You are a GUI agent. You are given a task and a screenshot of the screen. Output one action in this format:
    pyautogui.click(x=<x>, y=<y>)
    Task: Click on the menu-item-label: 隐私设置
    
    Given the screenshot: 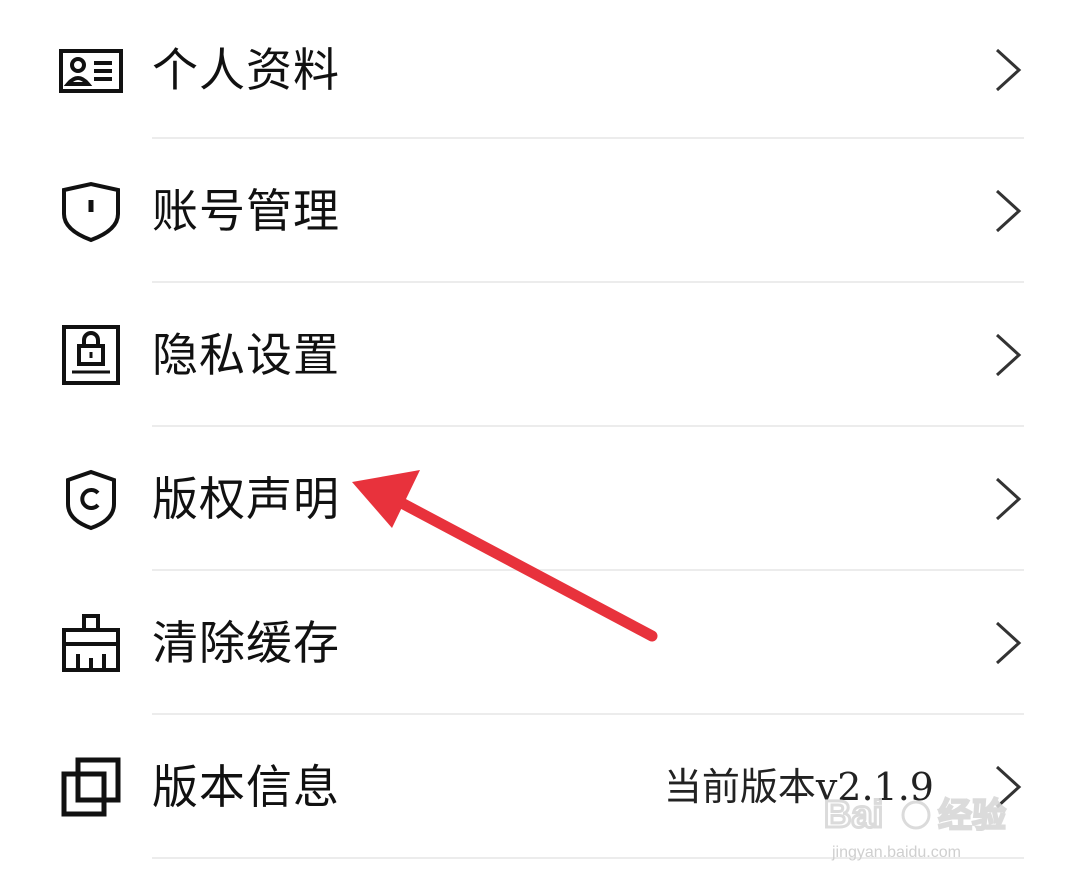 What is the action you would take?
    pyautogui.click(x=246, y=355)
    